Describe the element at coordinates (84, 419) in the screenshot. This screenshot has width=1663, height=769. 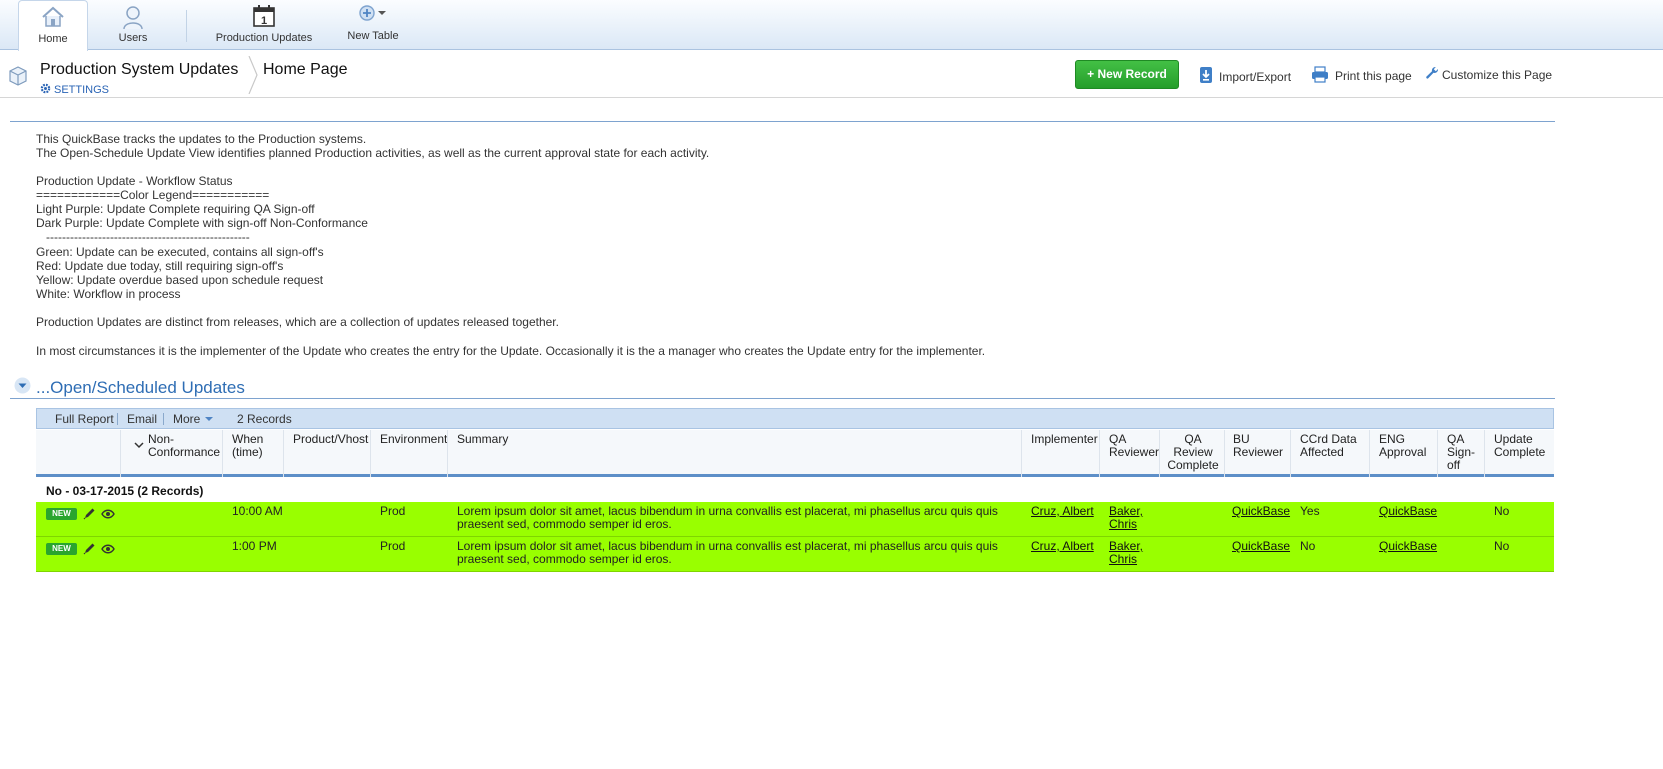
I see `full-report-link: Full Report` at that location.